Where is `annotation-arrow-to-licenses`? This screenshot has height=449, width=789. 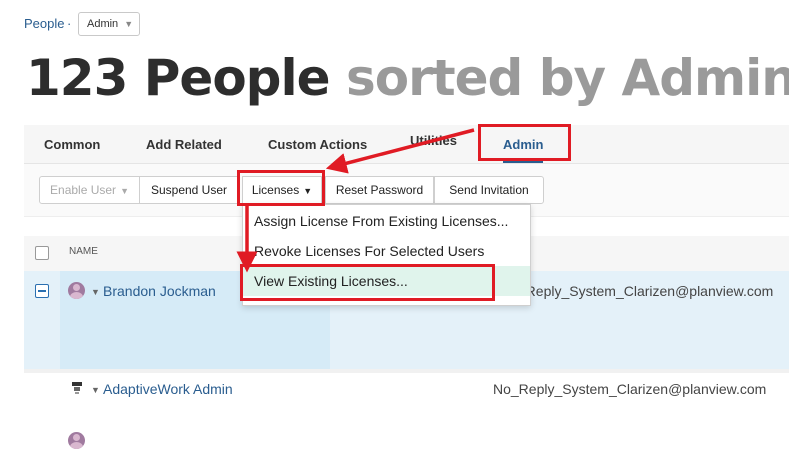 annotation-arrow-to-licenses is located at coordinates (400, 151).